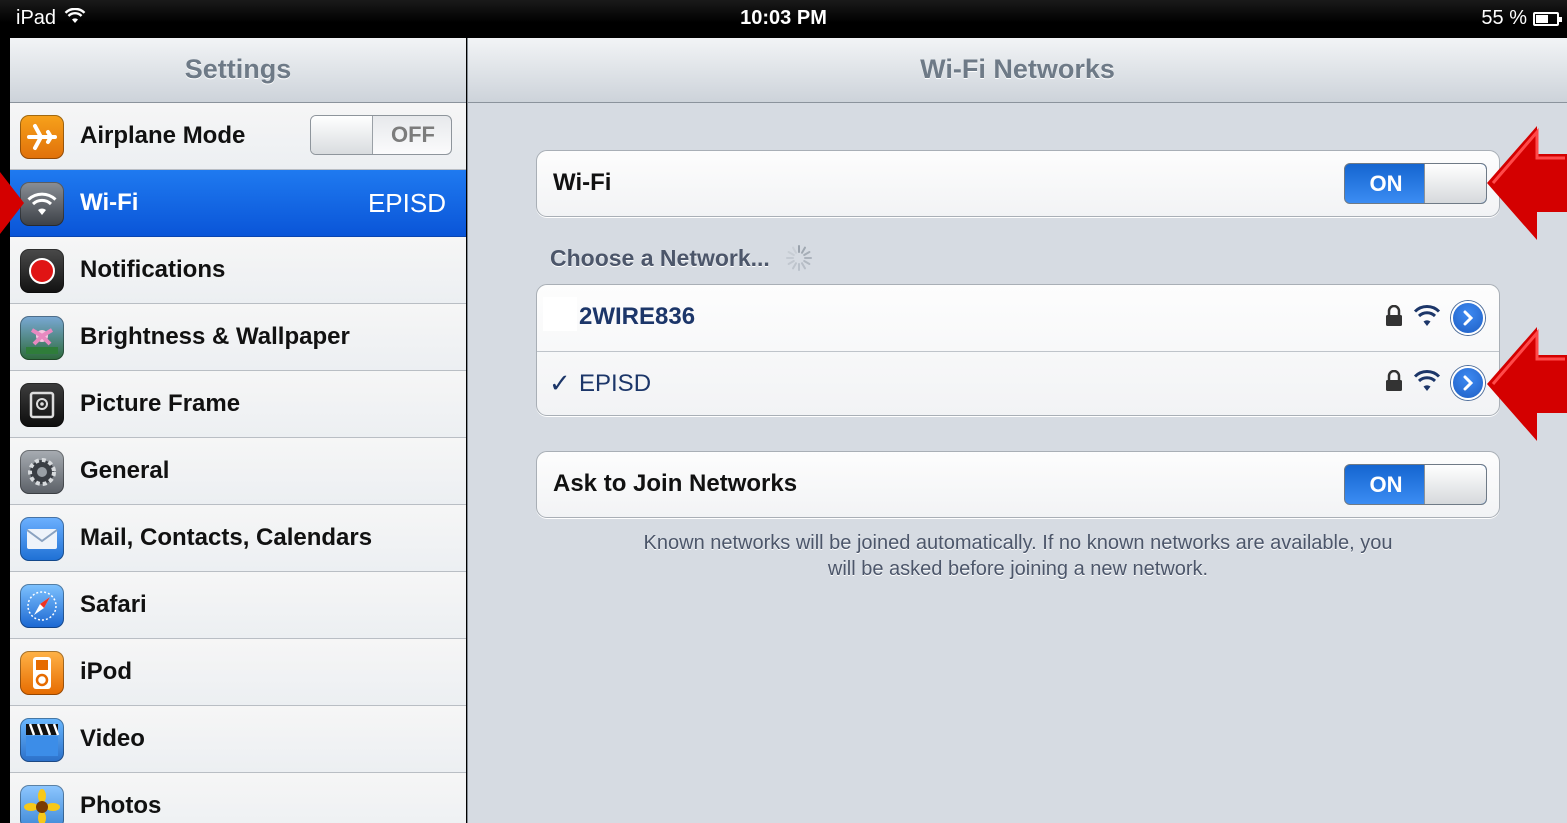  I want to click on status-battery: 55 %, so click(1521, 18).